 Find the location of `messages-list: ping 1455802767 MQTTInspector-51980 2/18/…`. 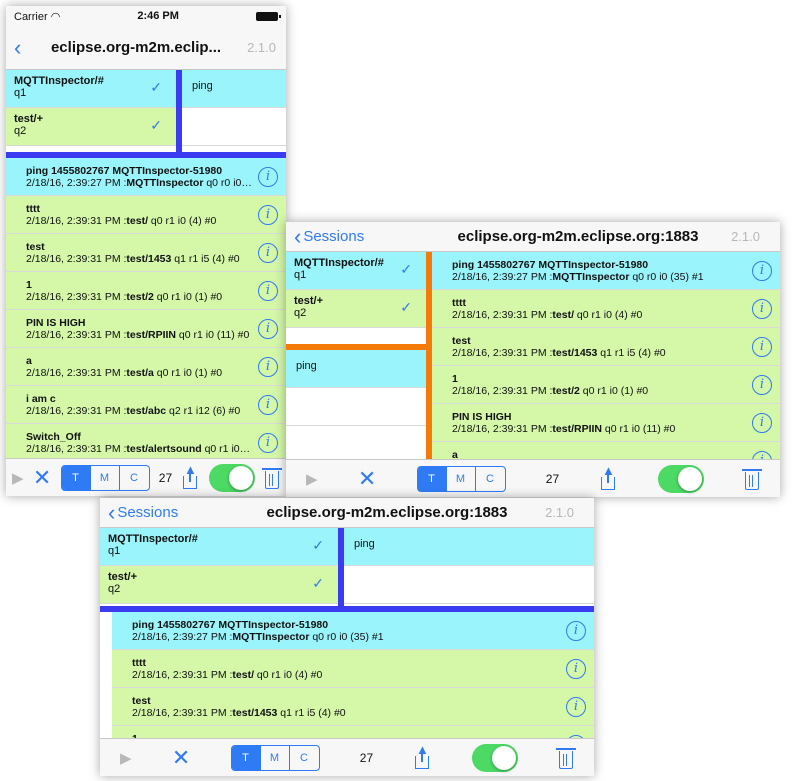

messages-list: ping 1455802767 MQTTInspector-51980 2/18/… is located at coordinates (606, 366).